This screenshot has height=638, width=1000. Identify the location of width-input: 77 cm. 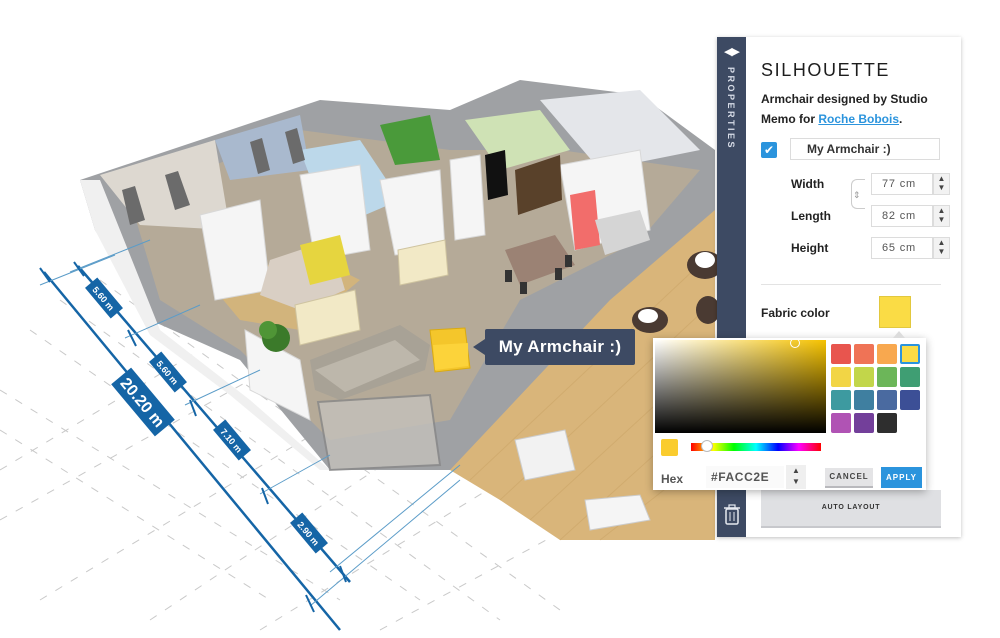
(902, 184).